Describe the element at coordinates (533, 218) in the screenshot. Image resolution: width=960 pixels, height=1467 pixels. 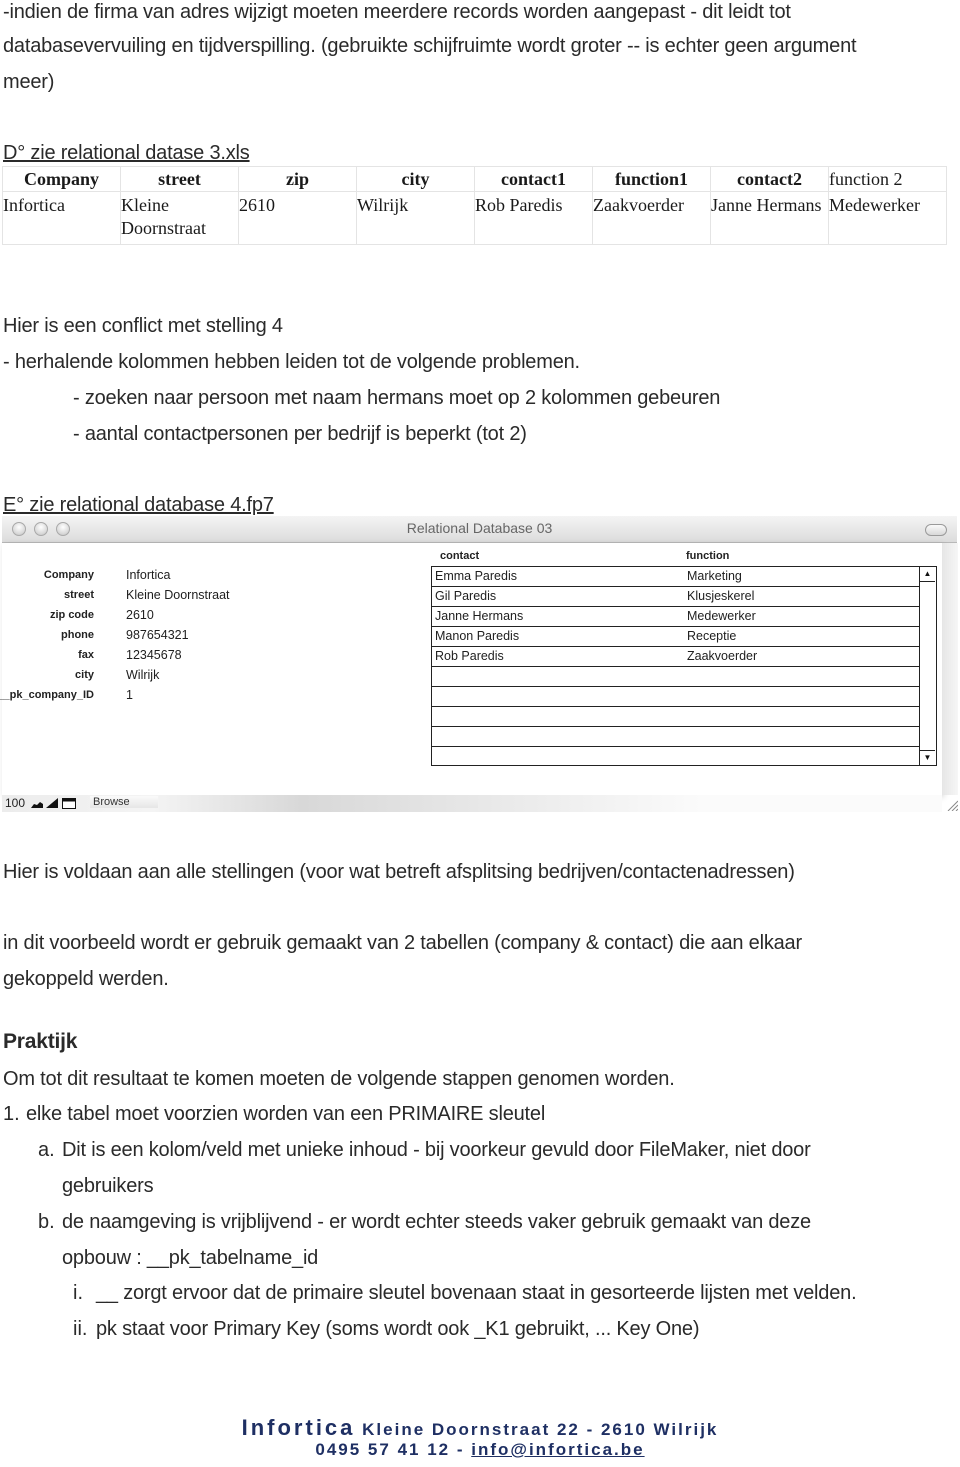
I see `cell-contact1: Rob Paredis` at that location.